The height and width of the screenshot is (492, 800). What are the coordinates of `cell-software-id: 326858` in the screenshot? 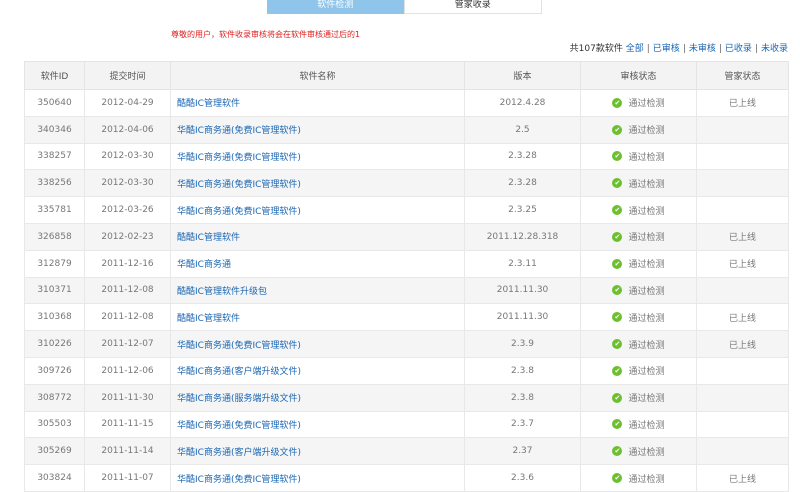 It's located at (54, 236).